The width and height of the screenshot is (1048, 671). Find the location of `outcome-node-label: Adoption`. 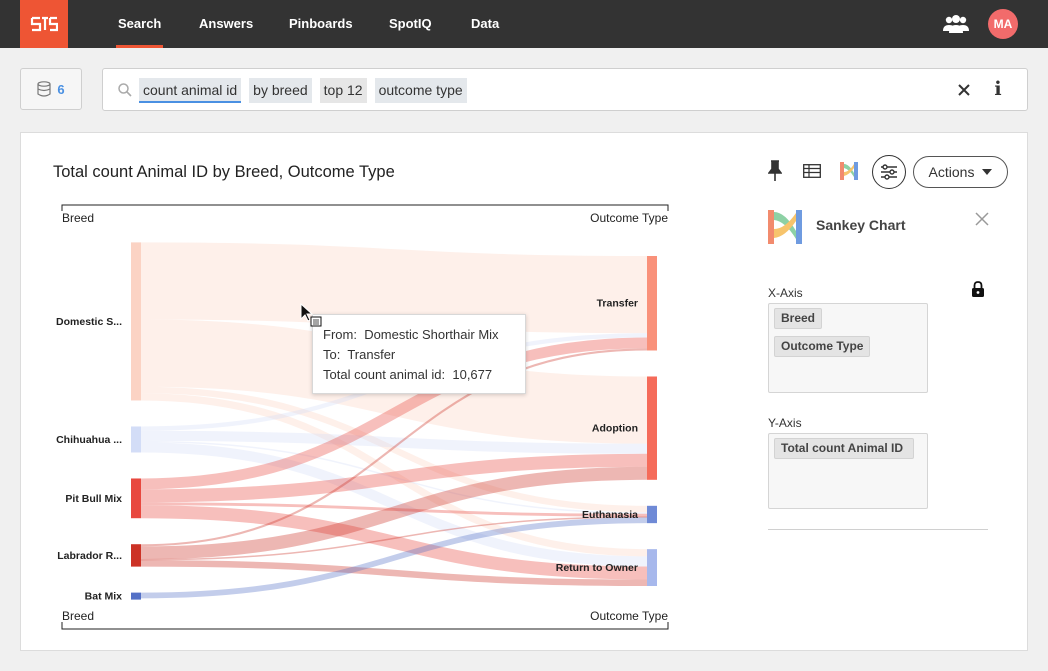

outcome-node-label: Adoption is located at coordinates (615, 429).